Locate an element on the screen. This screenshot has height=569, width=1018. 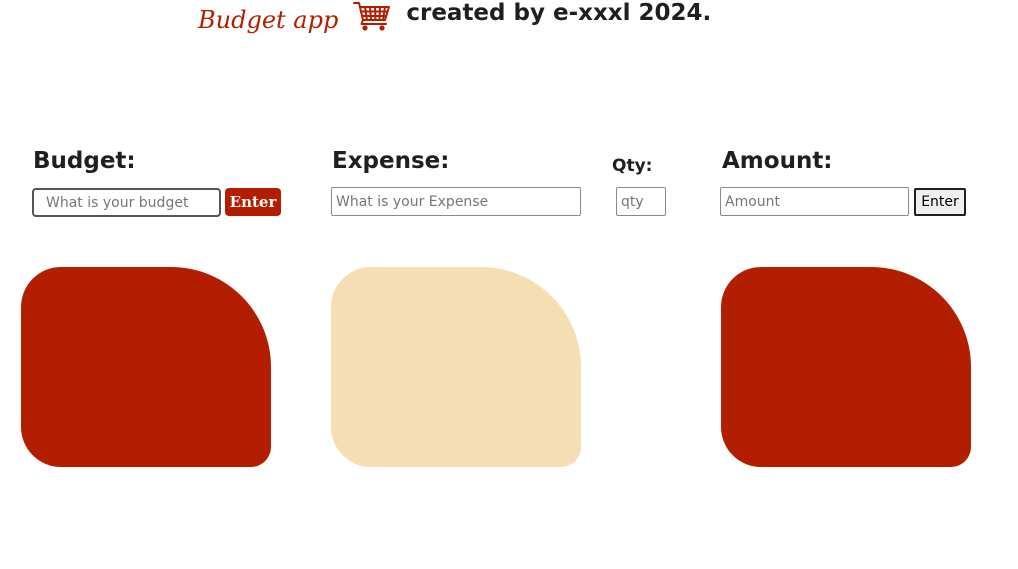
app-header: Budget app created by e-xxxl 2024. is located at coordinates (454, 21).